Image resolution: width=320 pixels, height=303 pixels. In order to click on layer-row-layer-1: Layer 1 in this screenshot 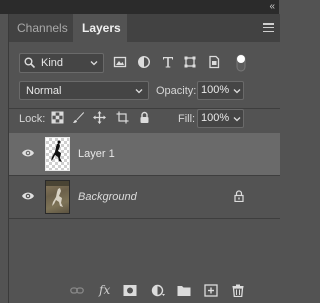, I will do `click(144, 154)`.